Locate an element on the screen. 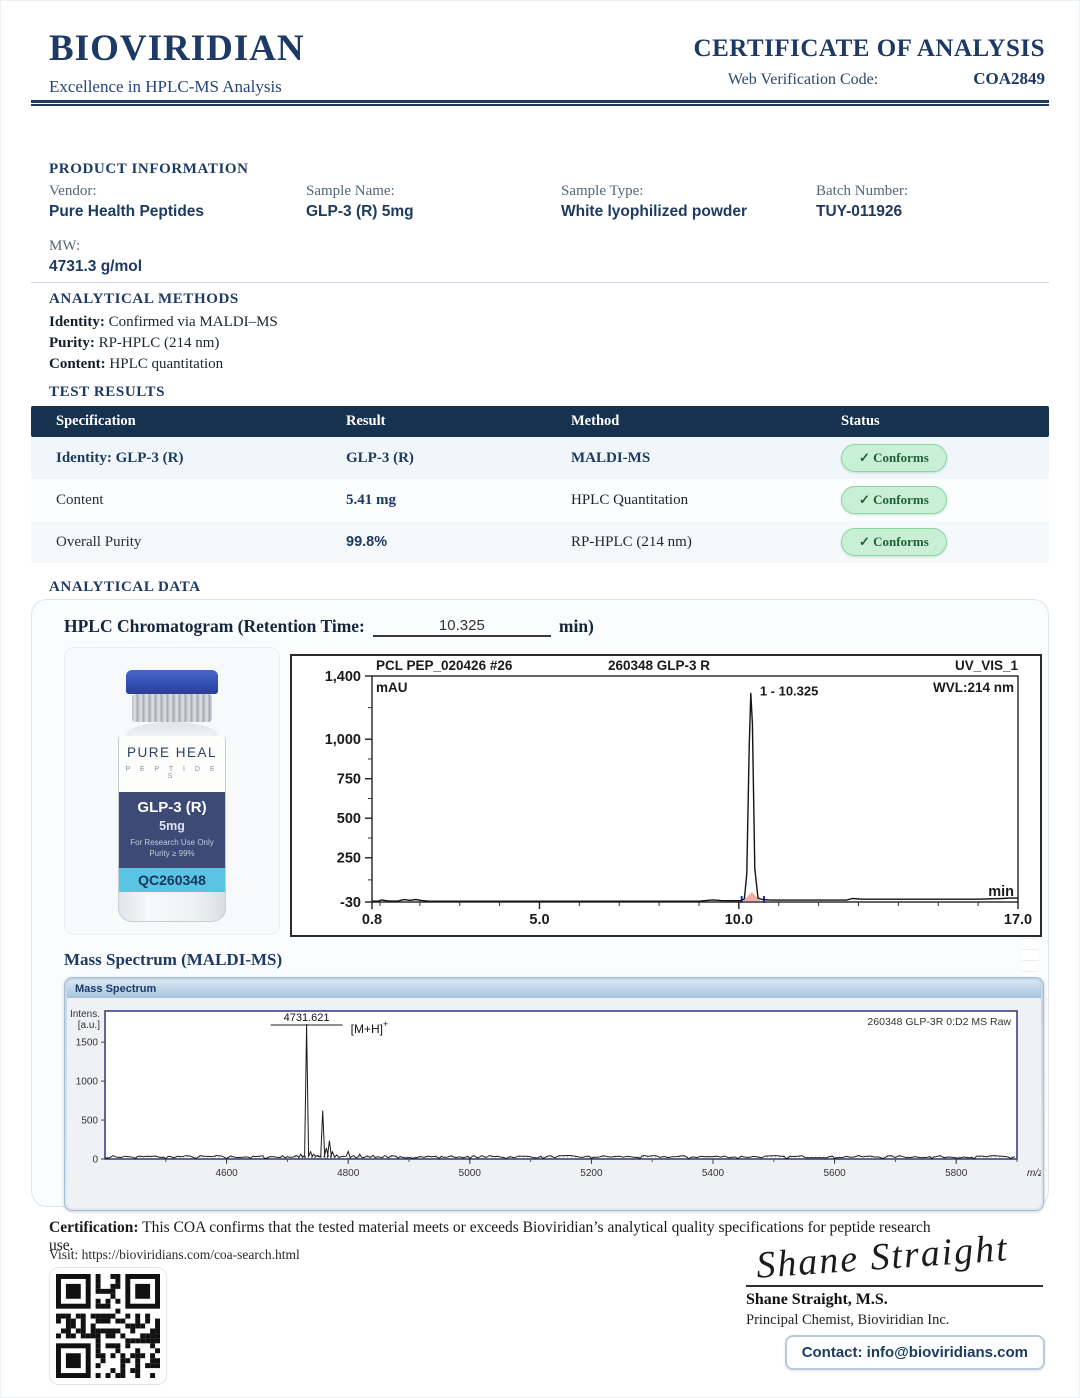 This screenshot has height=1398, width=1080. field-vendor: Vendor: Pure Health Peptides is located at coordinates (177, 202).